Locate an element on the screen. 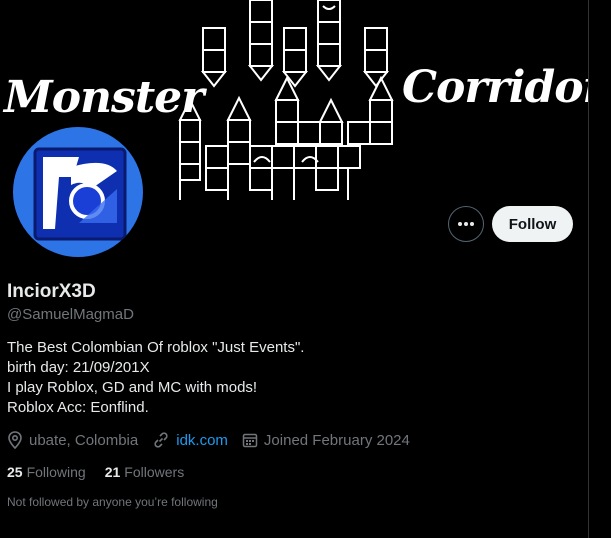  follow-stats: 25 Following 21 Followers is located at coordinates (105, 472).